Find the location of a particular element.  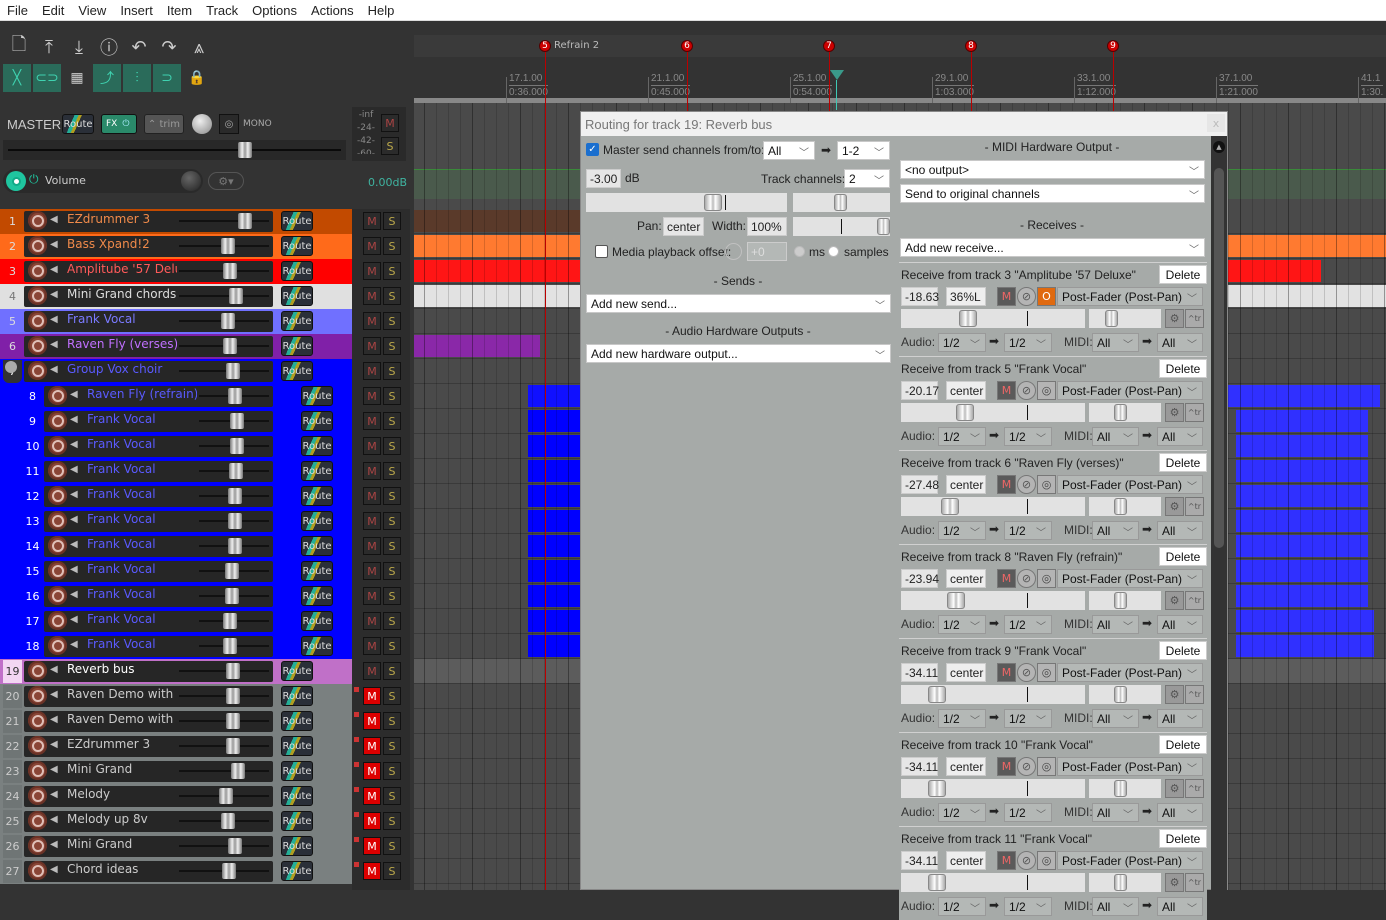

receive-pan-slider is located at coordinates (1125, 694).